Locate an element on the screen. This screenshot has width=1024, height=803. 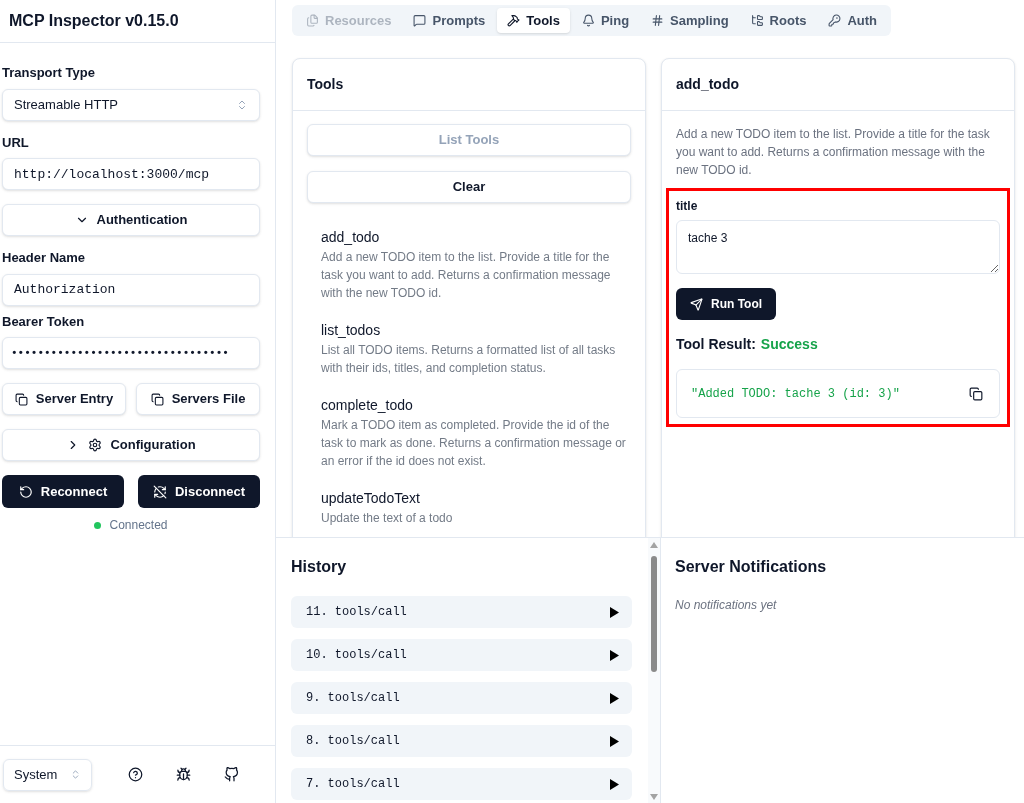
history-item: 11. tools/call is located at coordinates (461, 612).